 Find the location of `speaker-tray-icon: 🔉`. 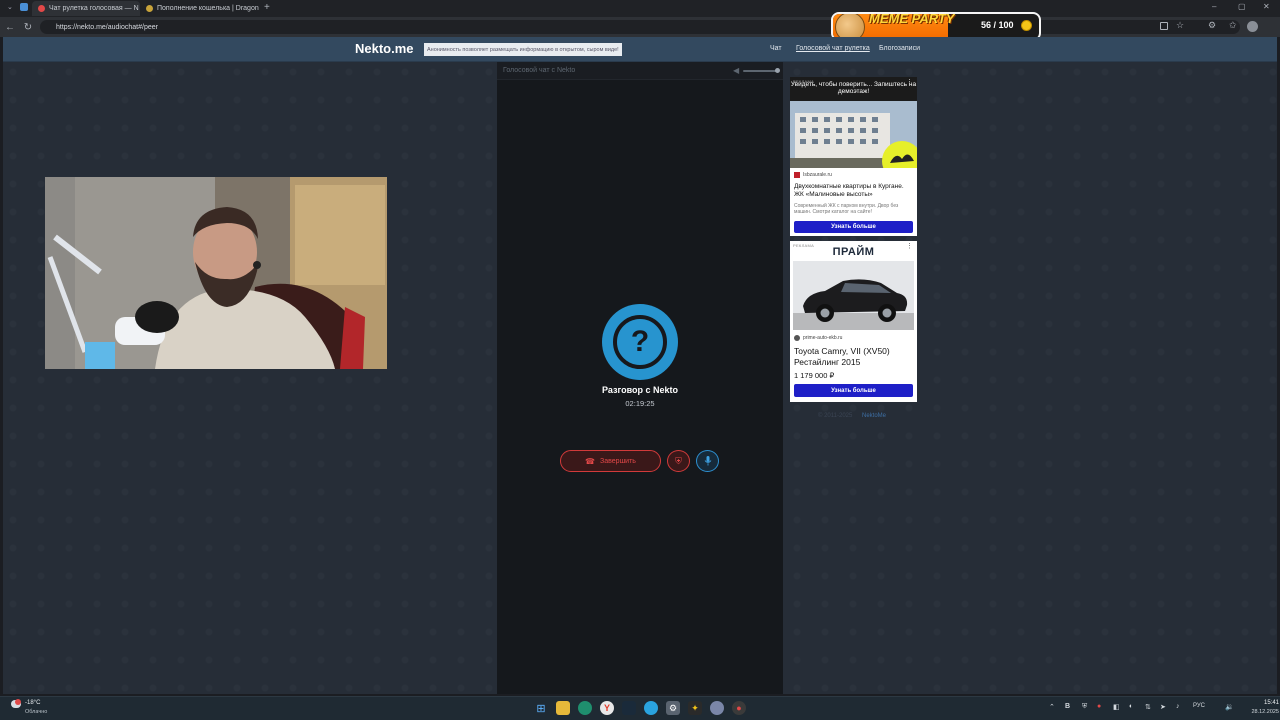

speaker-tray-icon: 🔉 is located at coordinates (1229, 707).